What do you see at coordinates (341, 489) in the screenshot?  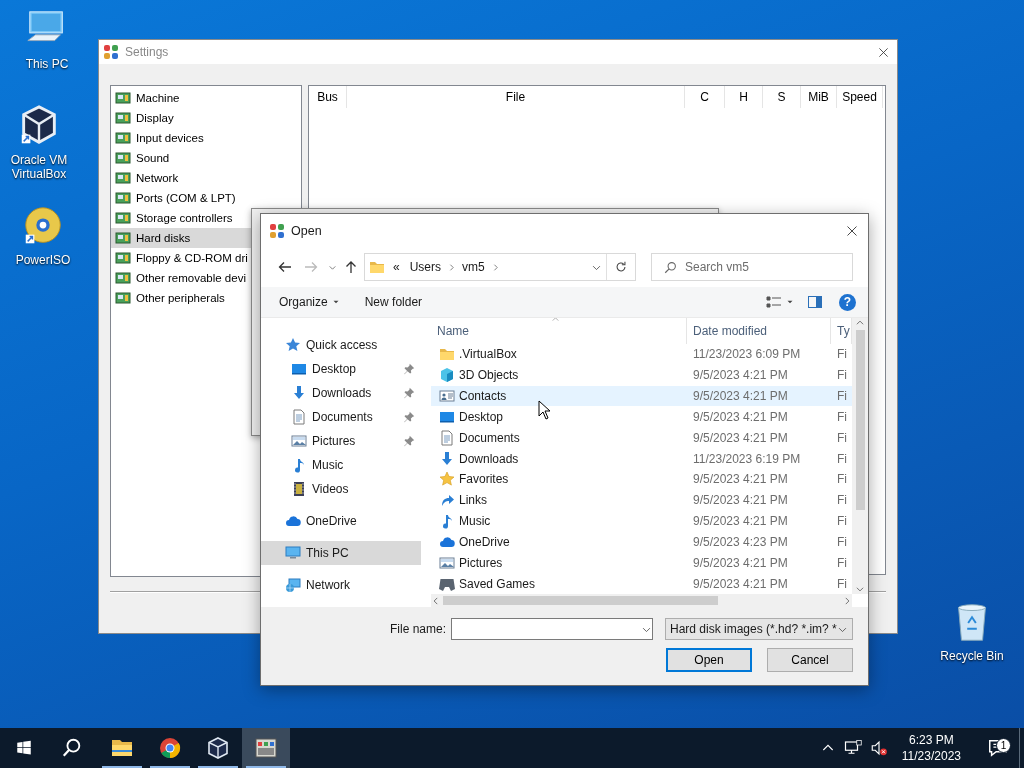 I see `nav-item: Videos` at bounding box center [341, 489].